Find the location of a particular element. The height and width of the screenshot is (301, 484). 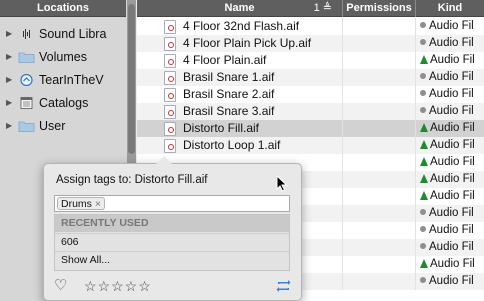

column-header-label: Name is located at coordinates (239, 8).